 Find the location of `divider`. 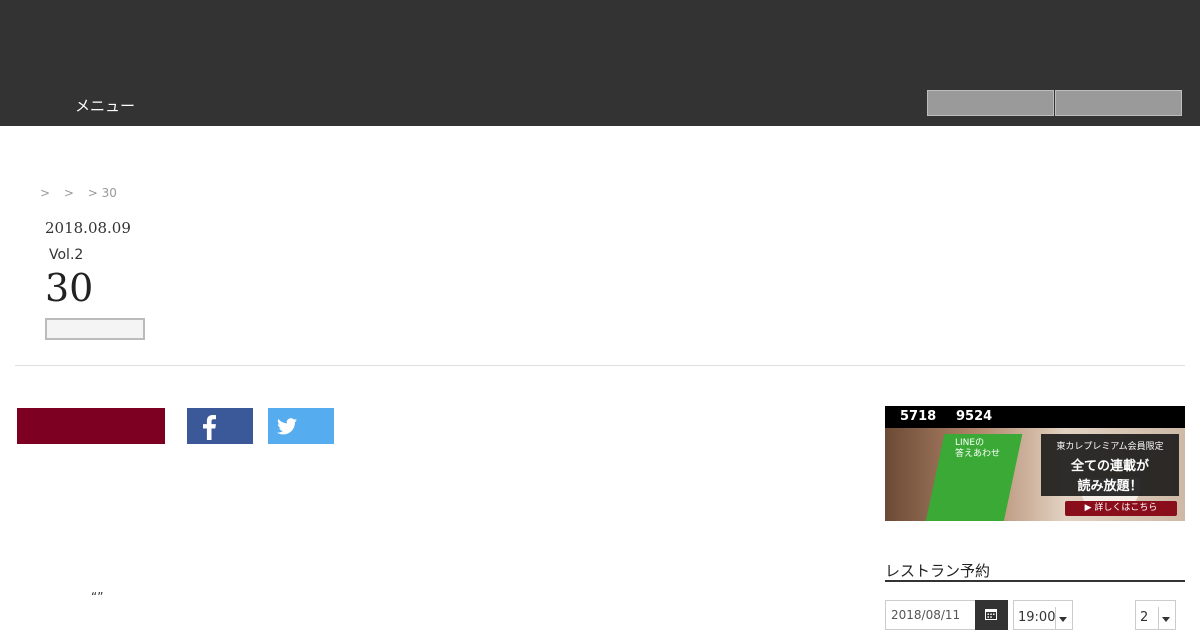

divider is located at coordinates (600, 365).